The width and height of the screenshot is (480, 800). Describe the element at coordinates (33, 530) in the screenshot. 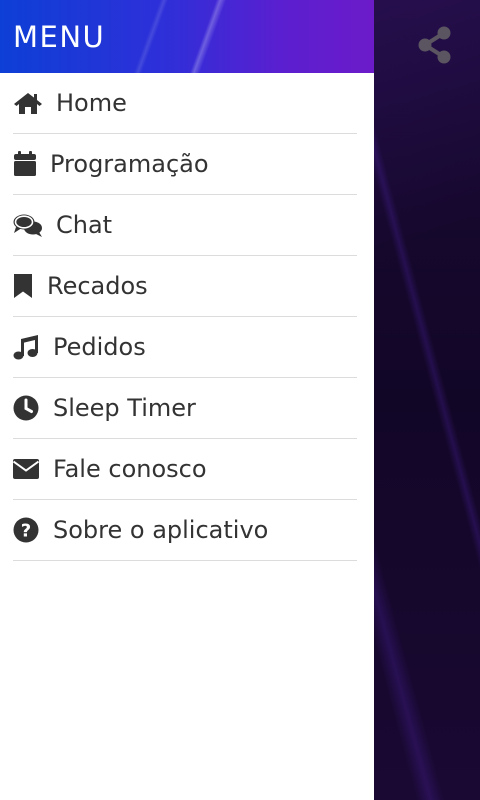

I see `question-circle-icon: ?` at that location.